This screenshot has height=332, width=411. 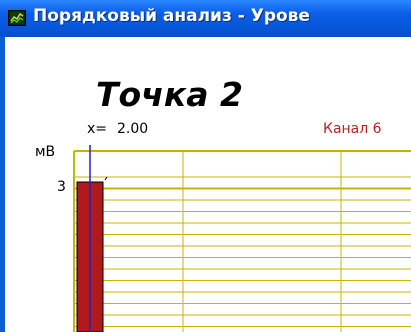 I want to click on x-label: x=, so click(x=97, y=129).